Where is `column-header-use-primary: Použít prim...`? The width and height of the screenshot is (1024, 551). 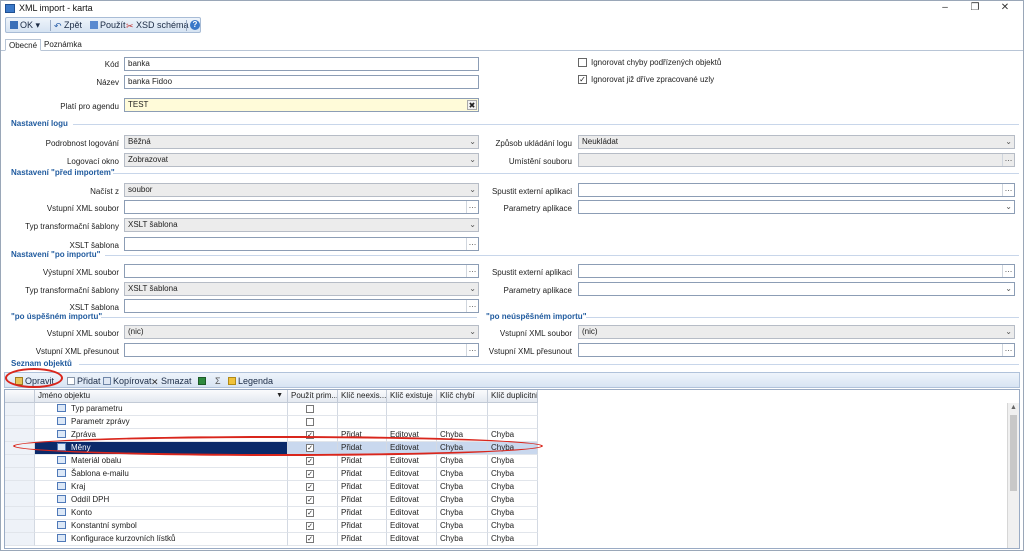
column-header-use-primary: Použít prim... is located at coordinates (313, 396).